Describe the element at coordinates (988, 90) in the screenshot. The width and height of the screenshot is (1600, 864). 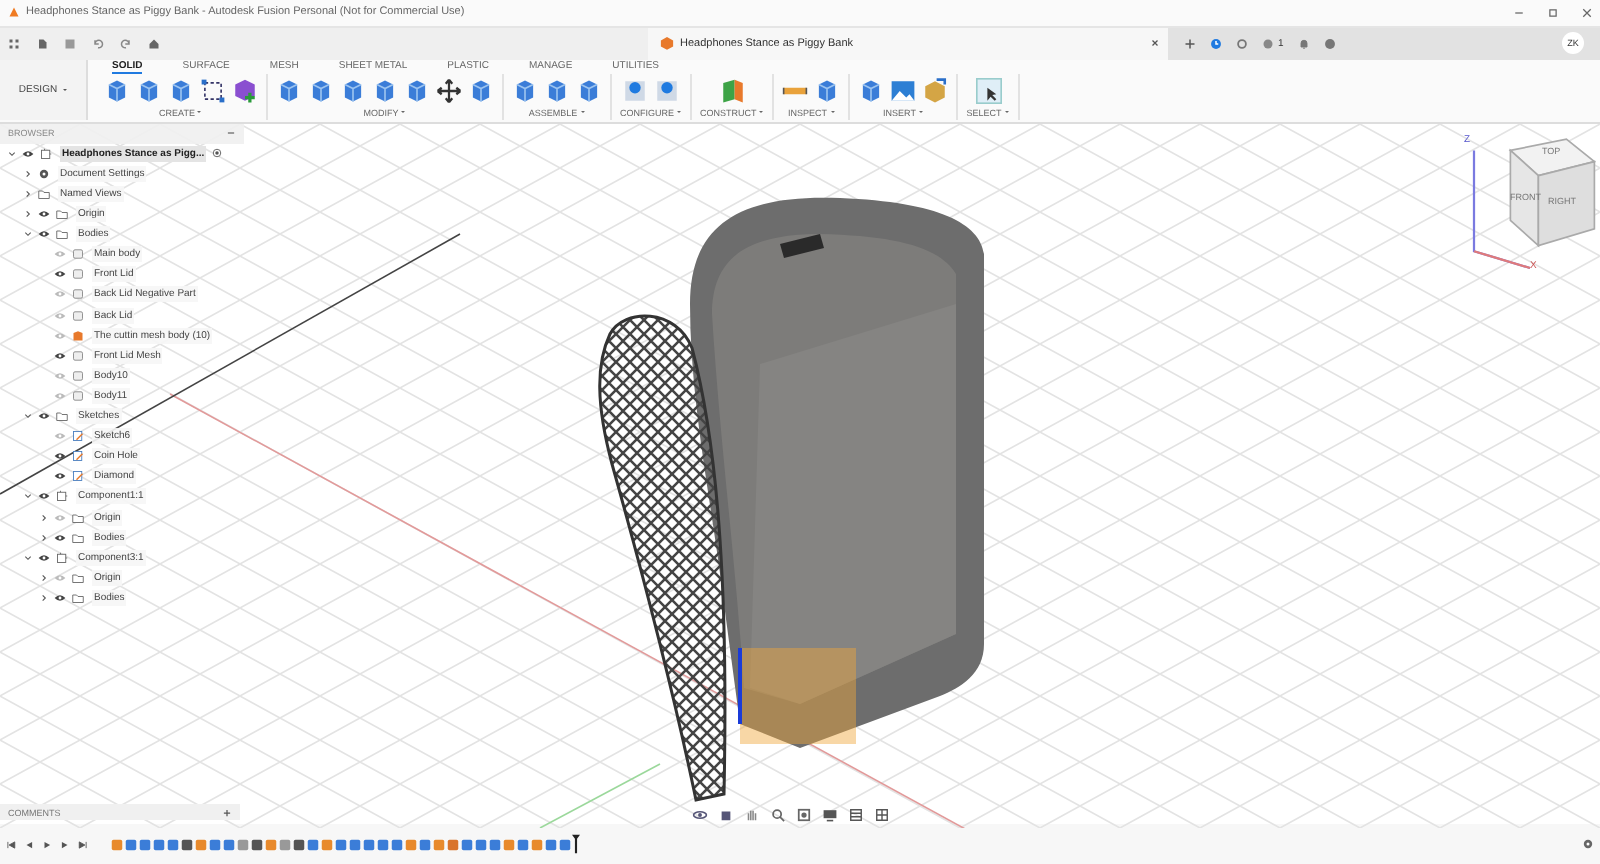
I see `select-icon` at that location.